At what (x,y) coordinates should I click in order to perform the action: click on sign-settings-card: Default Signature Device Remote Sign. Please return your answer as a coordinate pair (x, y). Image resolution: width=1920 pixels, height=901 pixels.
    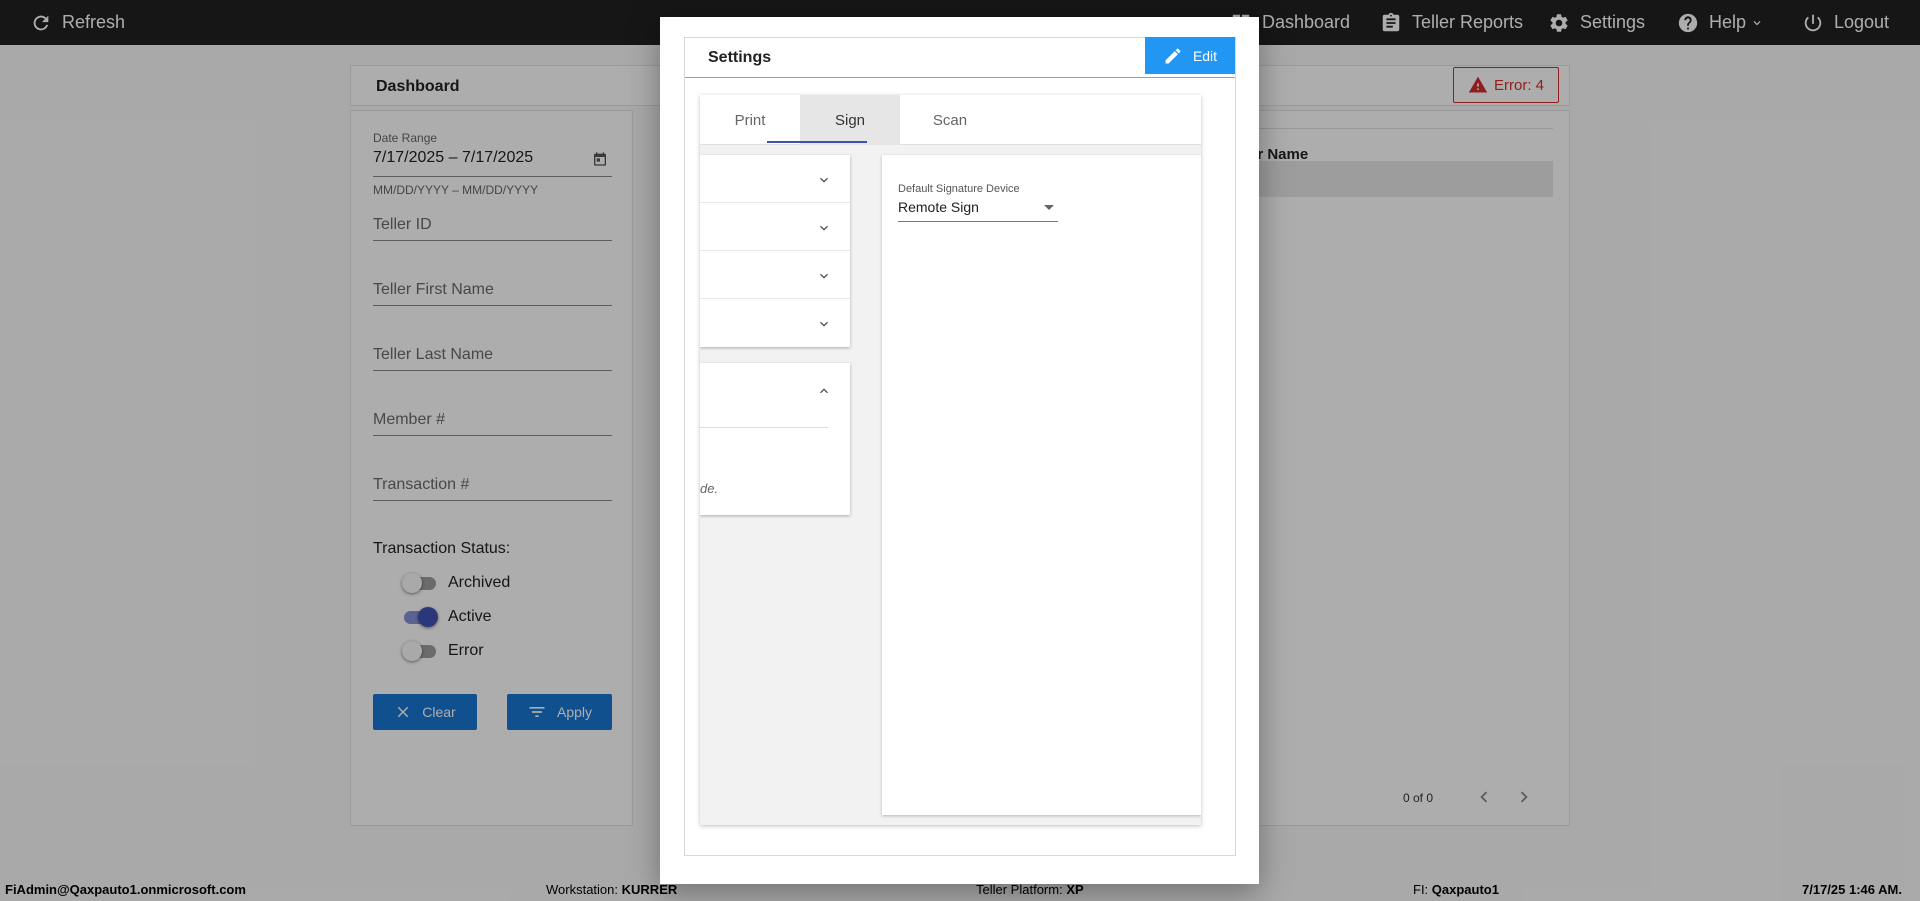
    Looking at the image, I should click on (1041, 485).